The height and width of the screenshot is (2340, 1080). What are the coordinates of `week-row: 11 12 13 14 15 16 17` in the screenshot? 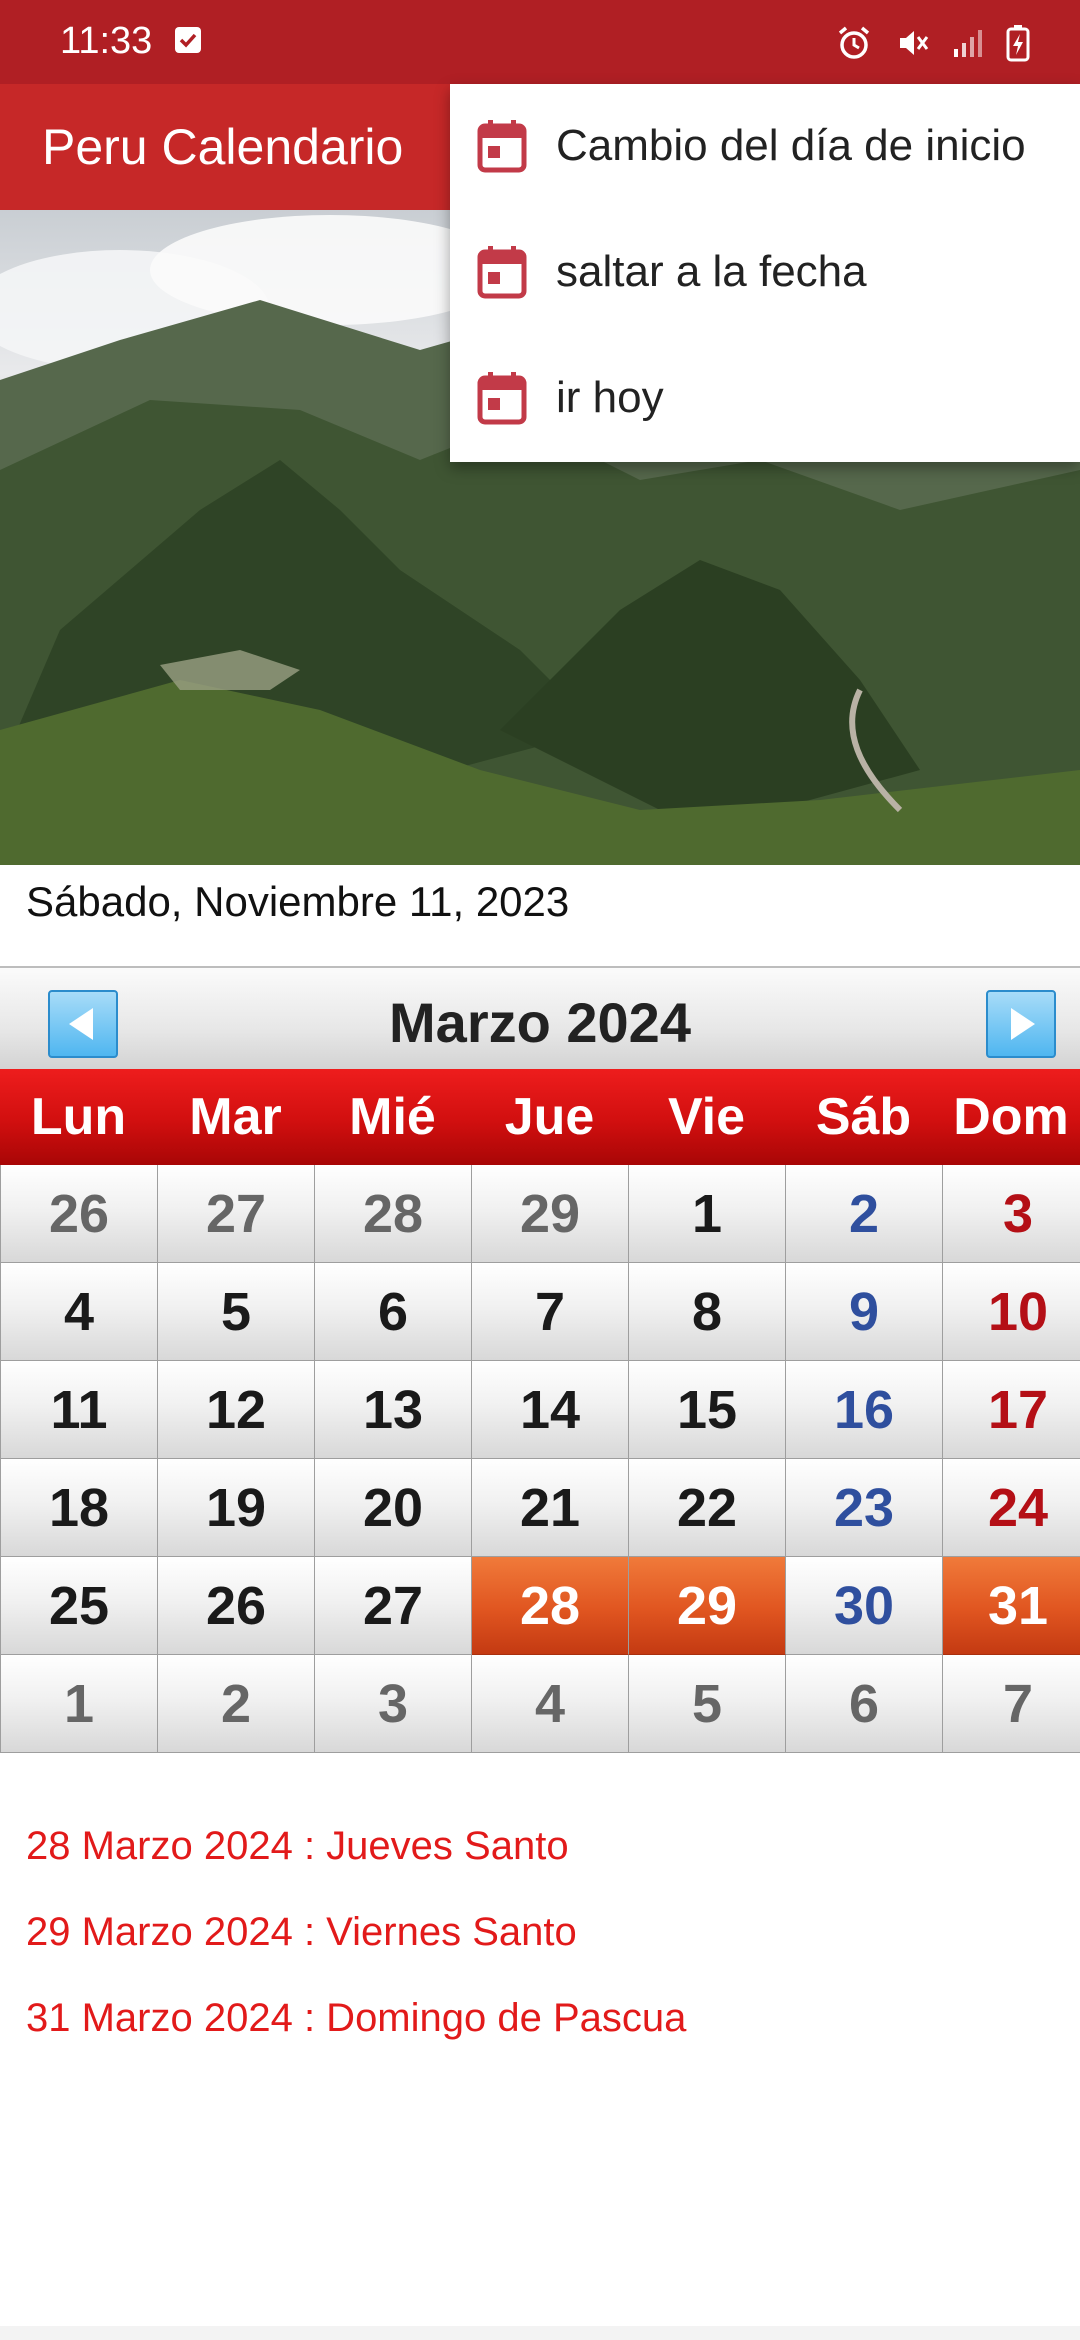 It's located at (540, 1410).